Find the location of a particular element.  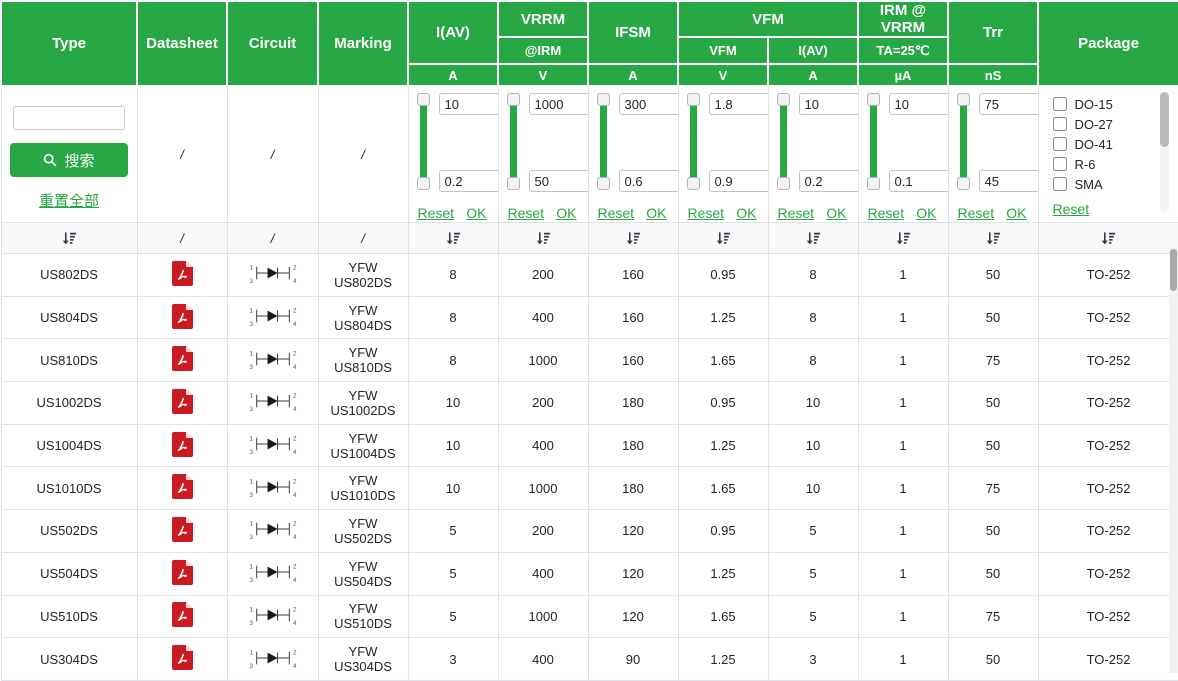

sort-irm is located at coordinates (903, 238).